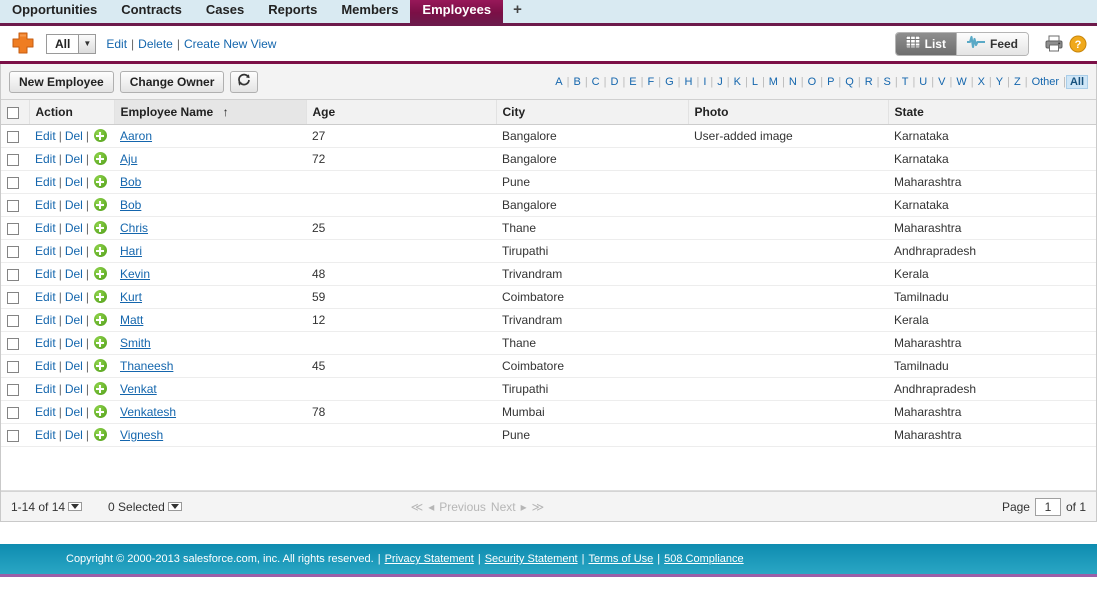  Describe the element at coordinates (773, 82) in the screenshot. I see `alpha-filter-m: M` at that location.